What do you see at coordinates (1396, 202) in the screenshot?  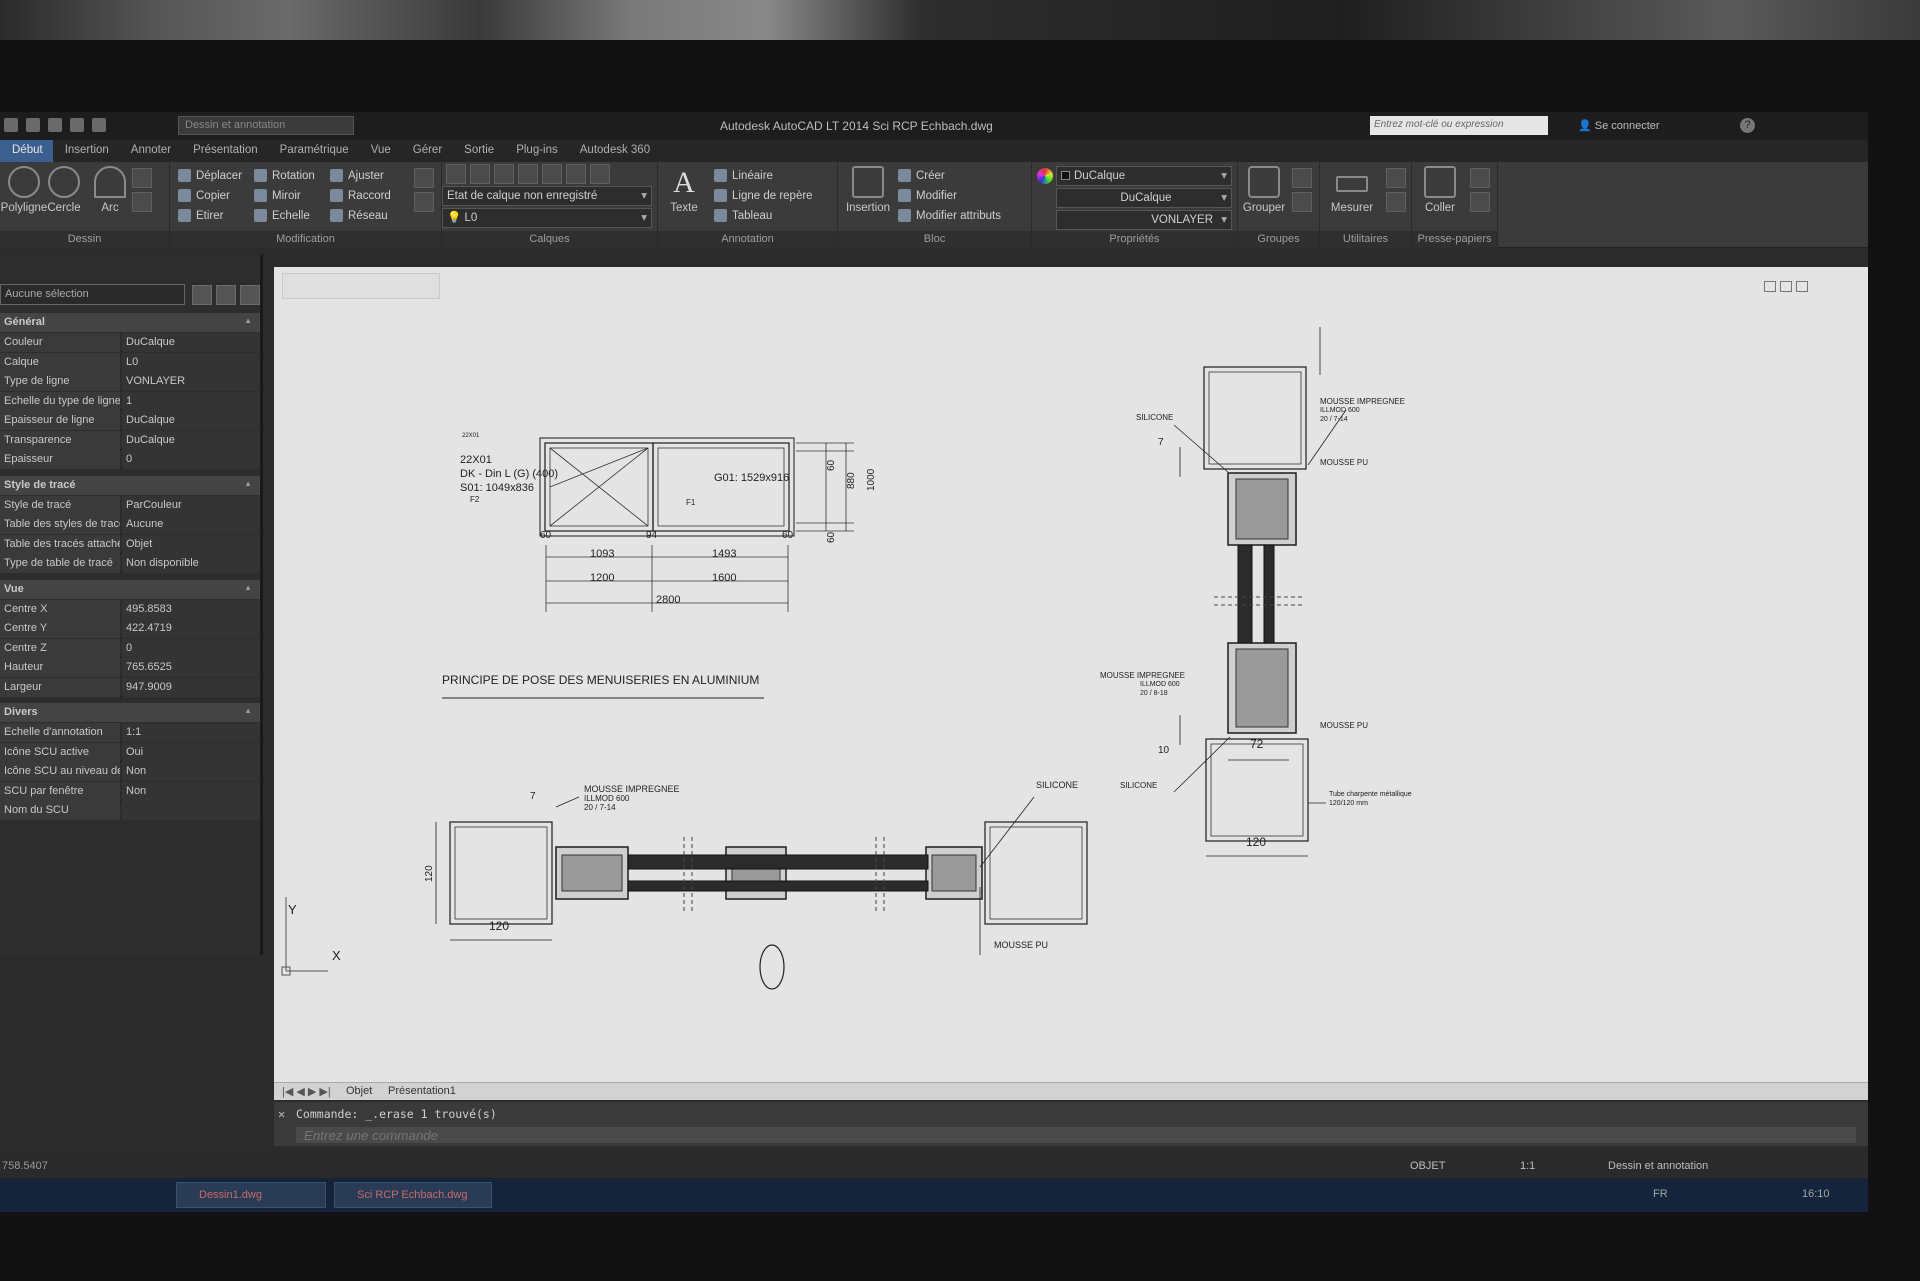 I see `calculator-tool` at bounding box center [1396, 202].